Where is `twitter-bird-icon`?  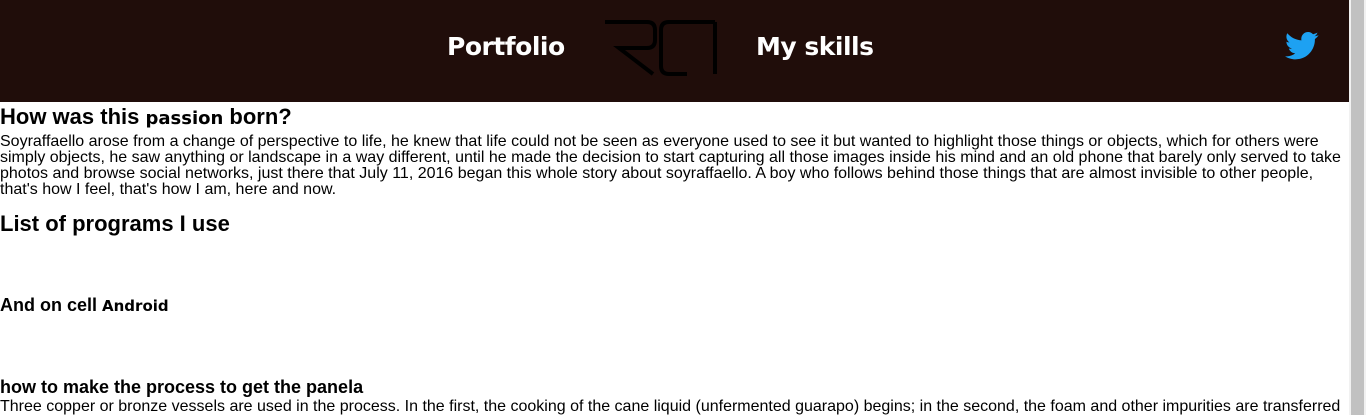
twitter-bird-icon is located at coordinates (1302, 45).